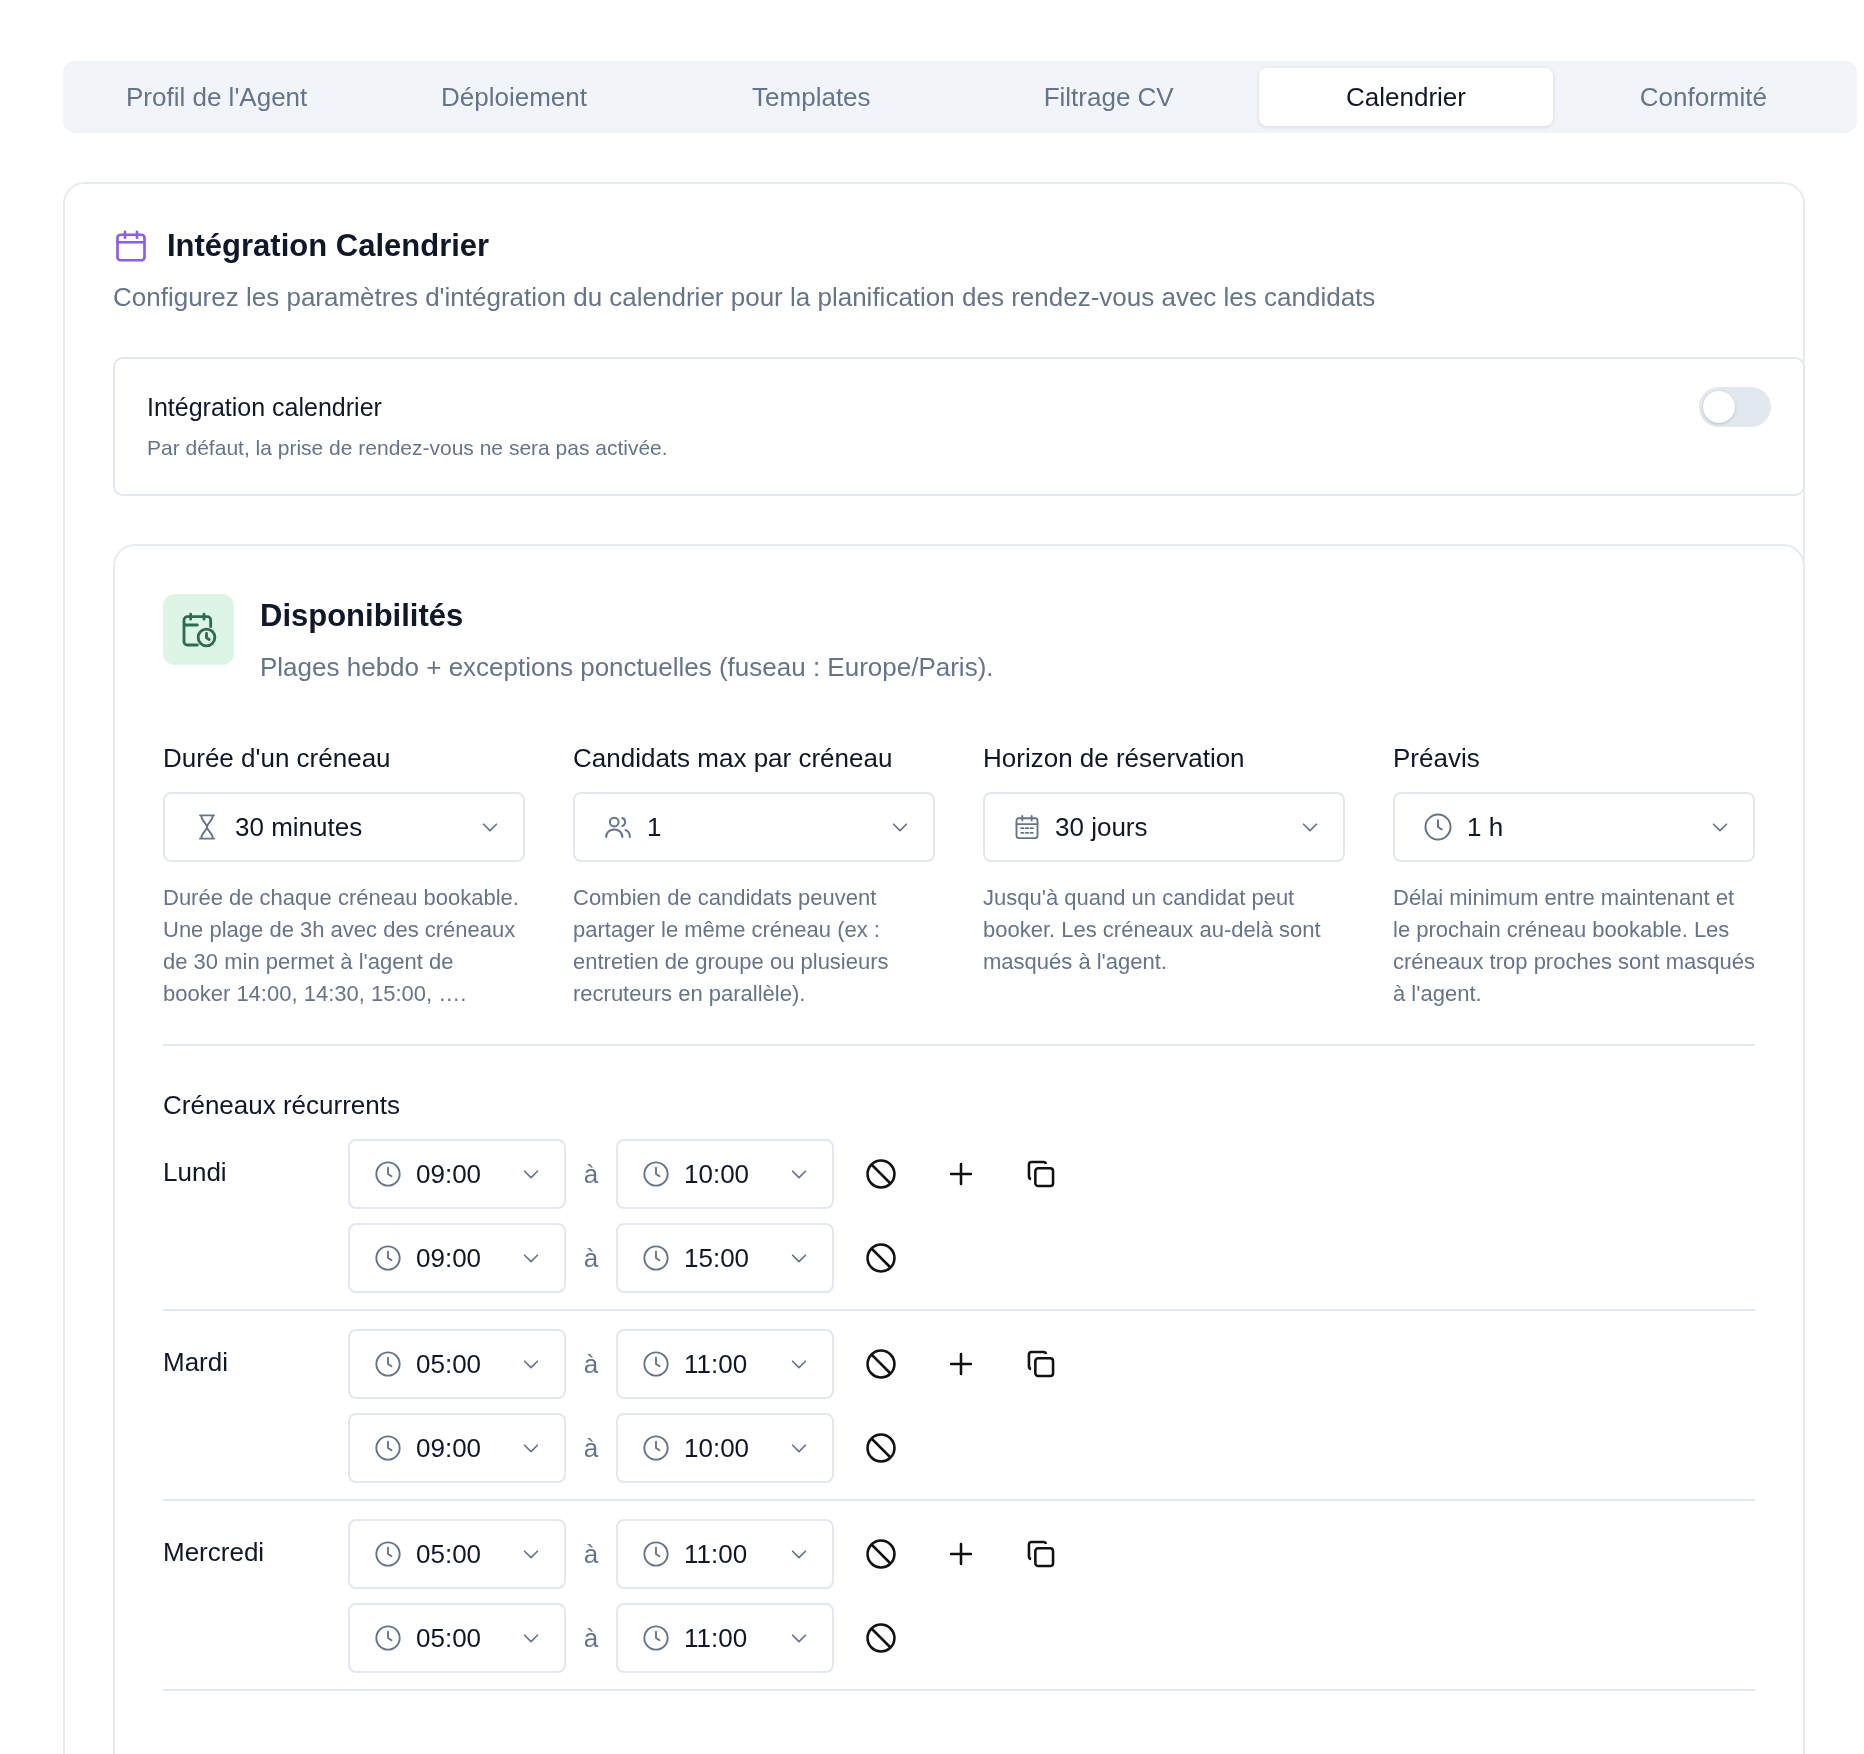 The width and height of the screenshot is (1864, 1754). I want to click on select-field: 30 minutes, so click(344, 827).